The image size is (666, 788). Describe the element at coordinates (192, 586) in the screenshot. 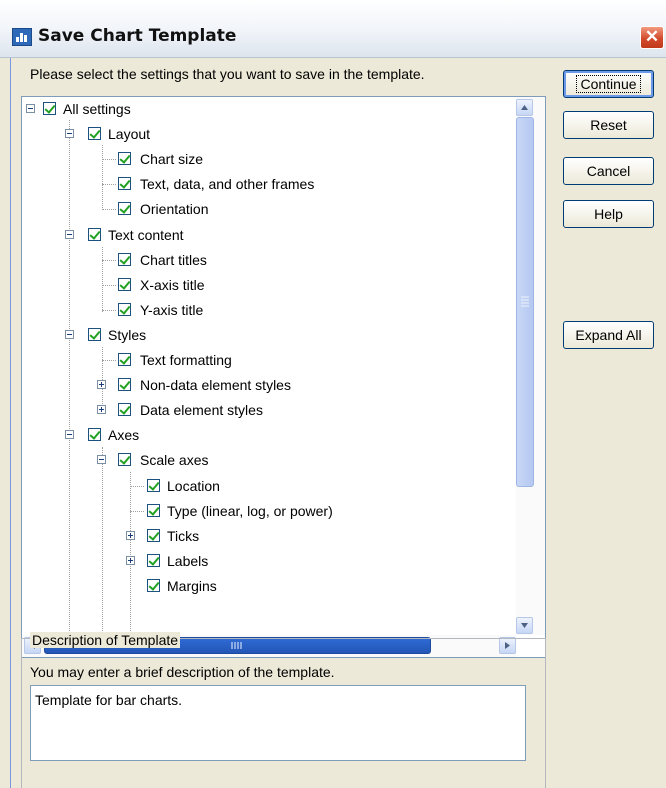

I see `tree-item-label: Margins` at that location.